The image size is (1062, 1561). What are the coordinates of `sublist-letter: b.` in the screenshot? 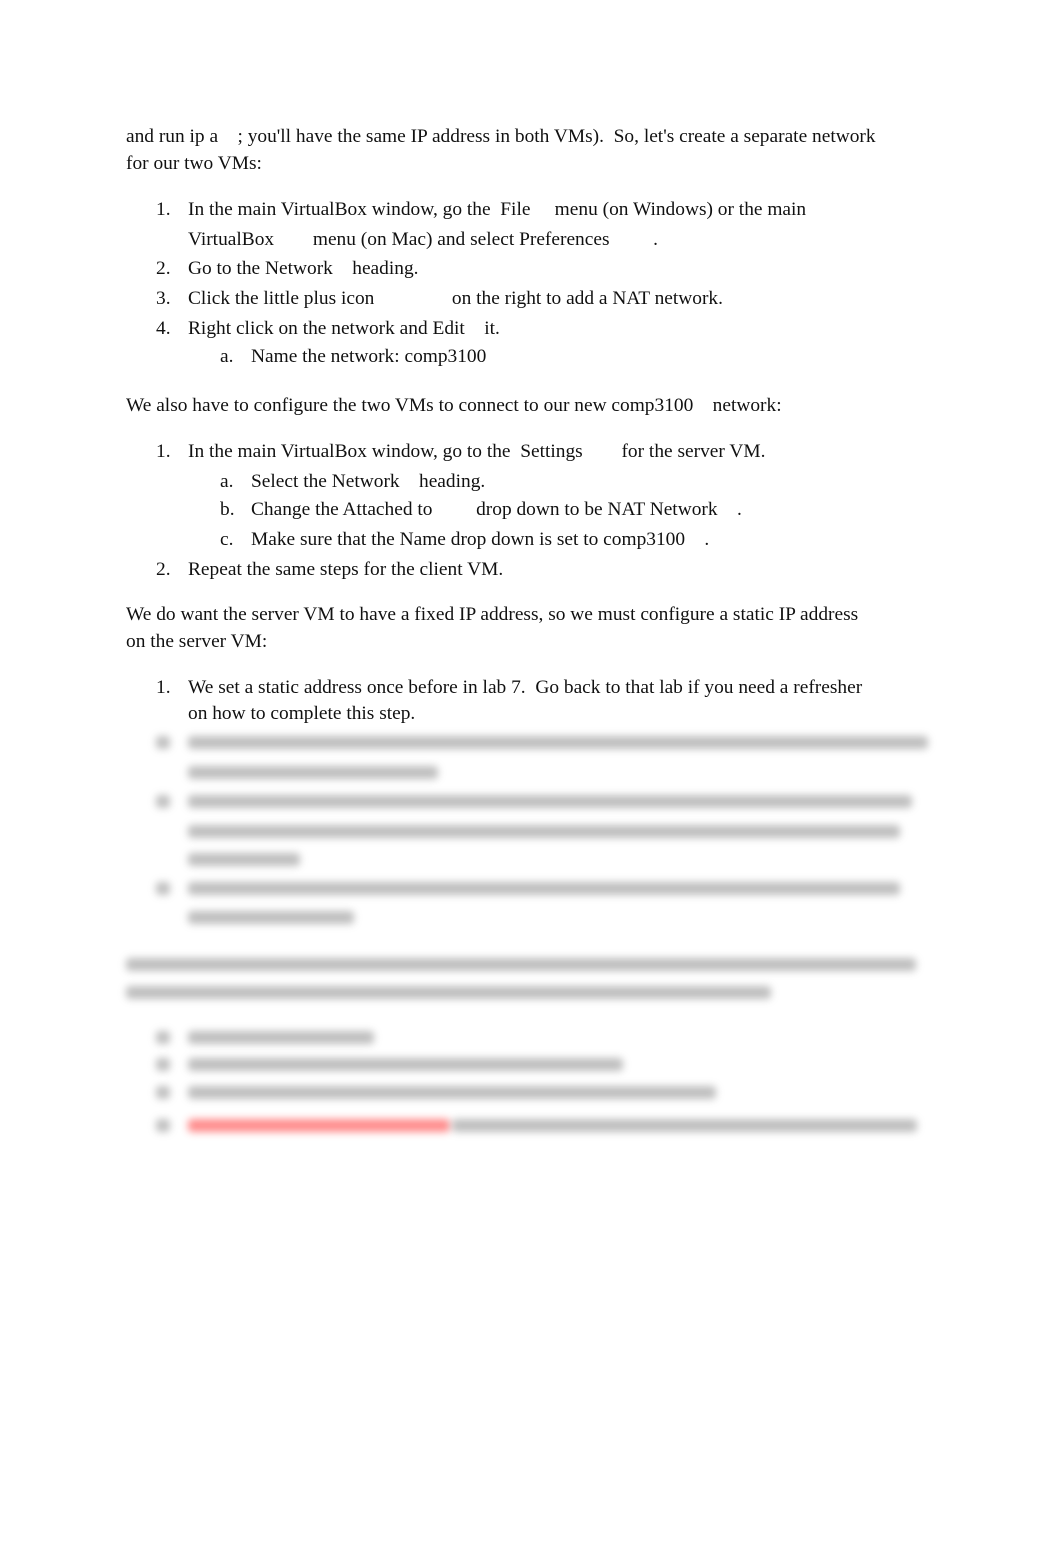 It's located at (227, 509).